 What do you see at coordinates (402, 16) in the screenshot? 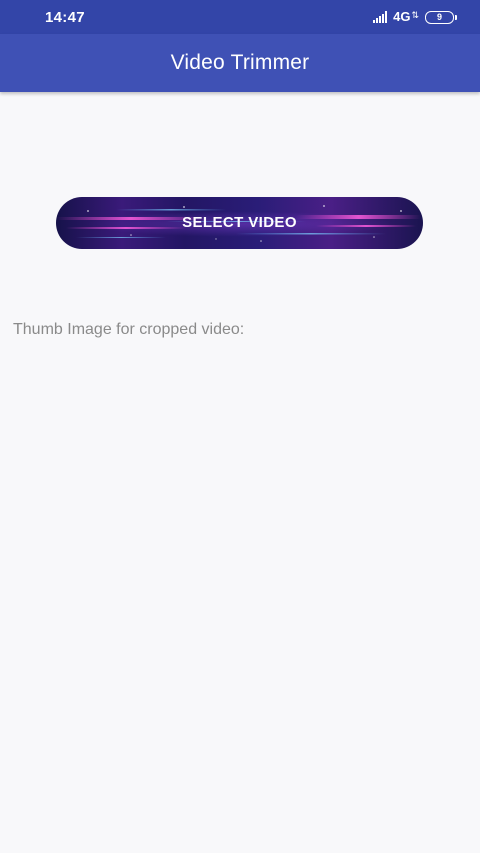
I see `network-type: 4G` at bounding box center [402, 16].